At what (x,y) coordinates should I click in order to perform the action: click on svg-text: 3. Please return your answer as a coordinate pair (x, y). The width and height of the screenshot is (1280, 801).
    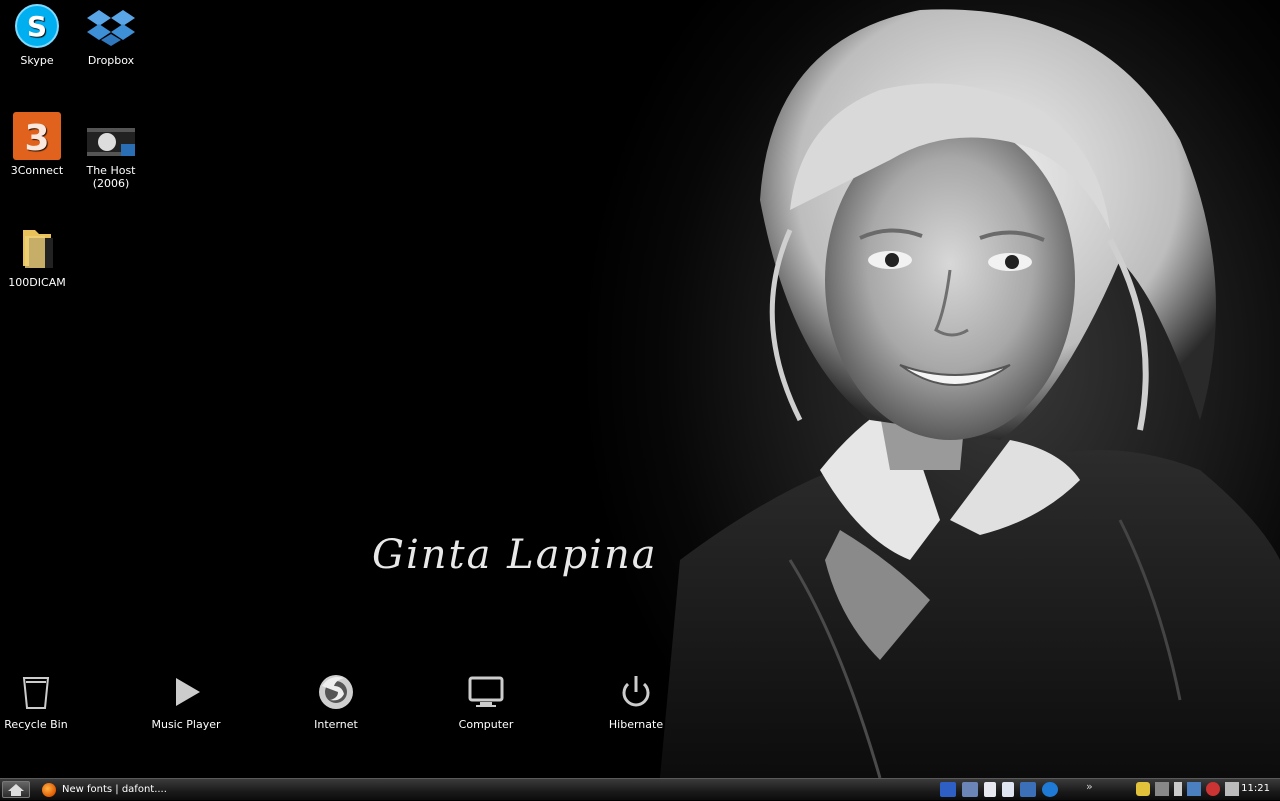
    Looking at the image, I should click on (36, 138).